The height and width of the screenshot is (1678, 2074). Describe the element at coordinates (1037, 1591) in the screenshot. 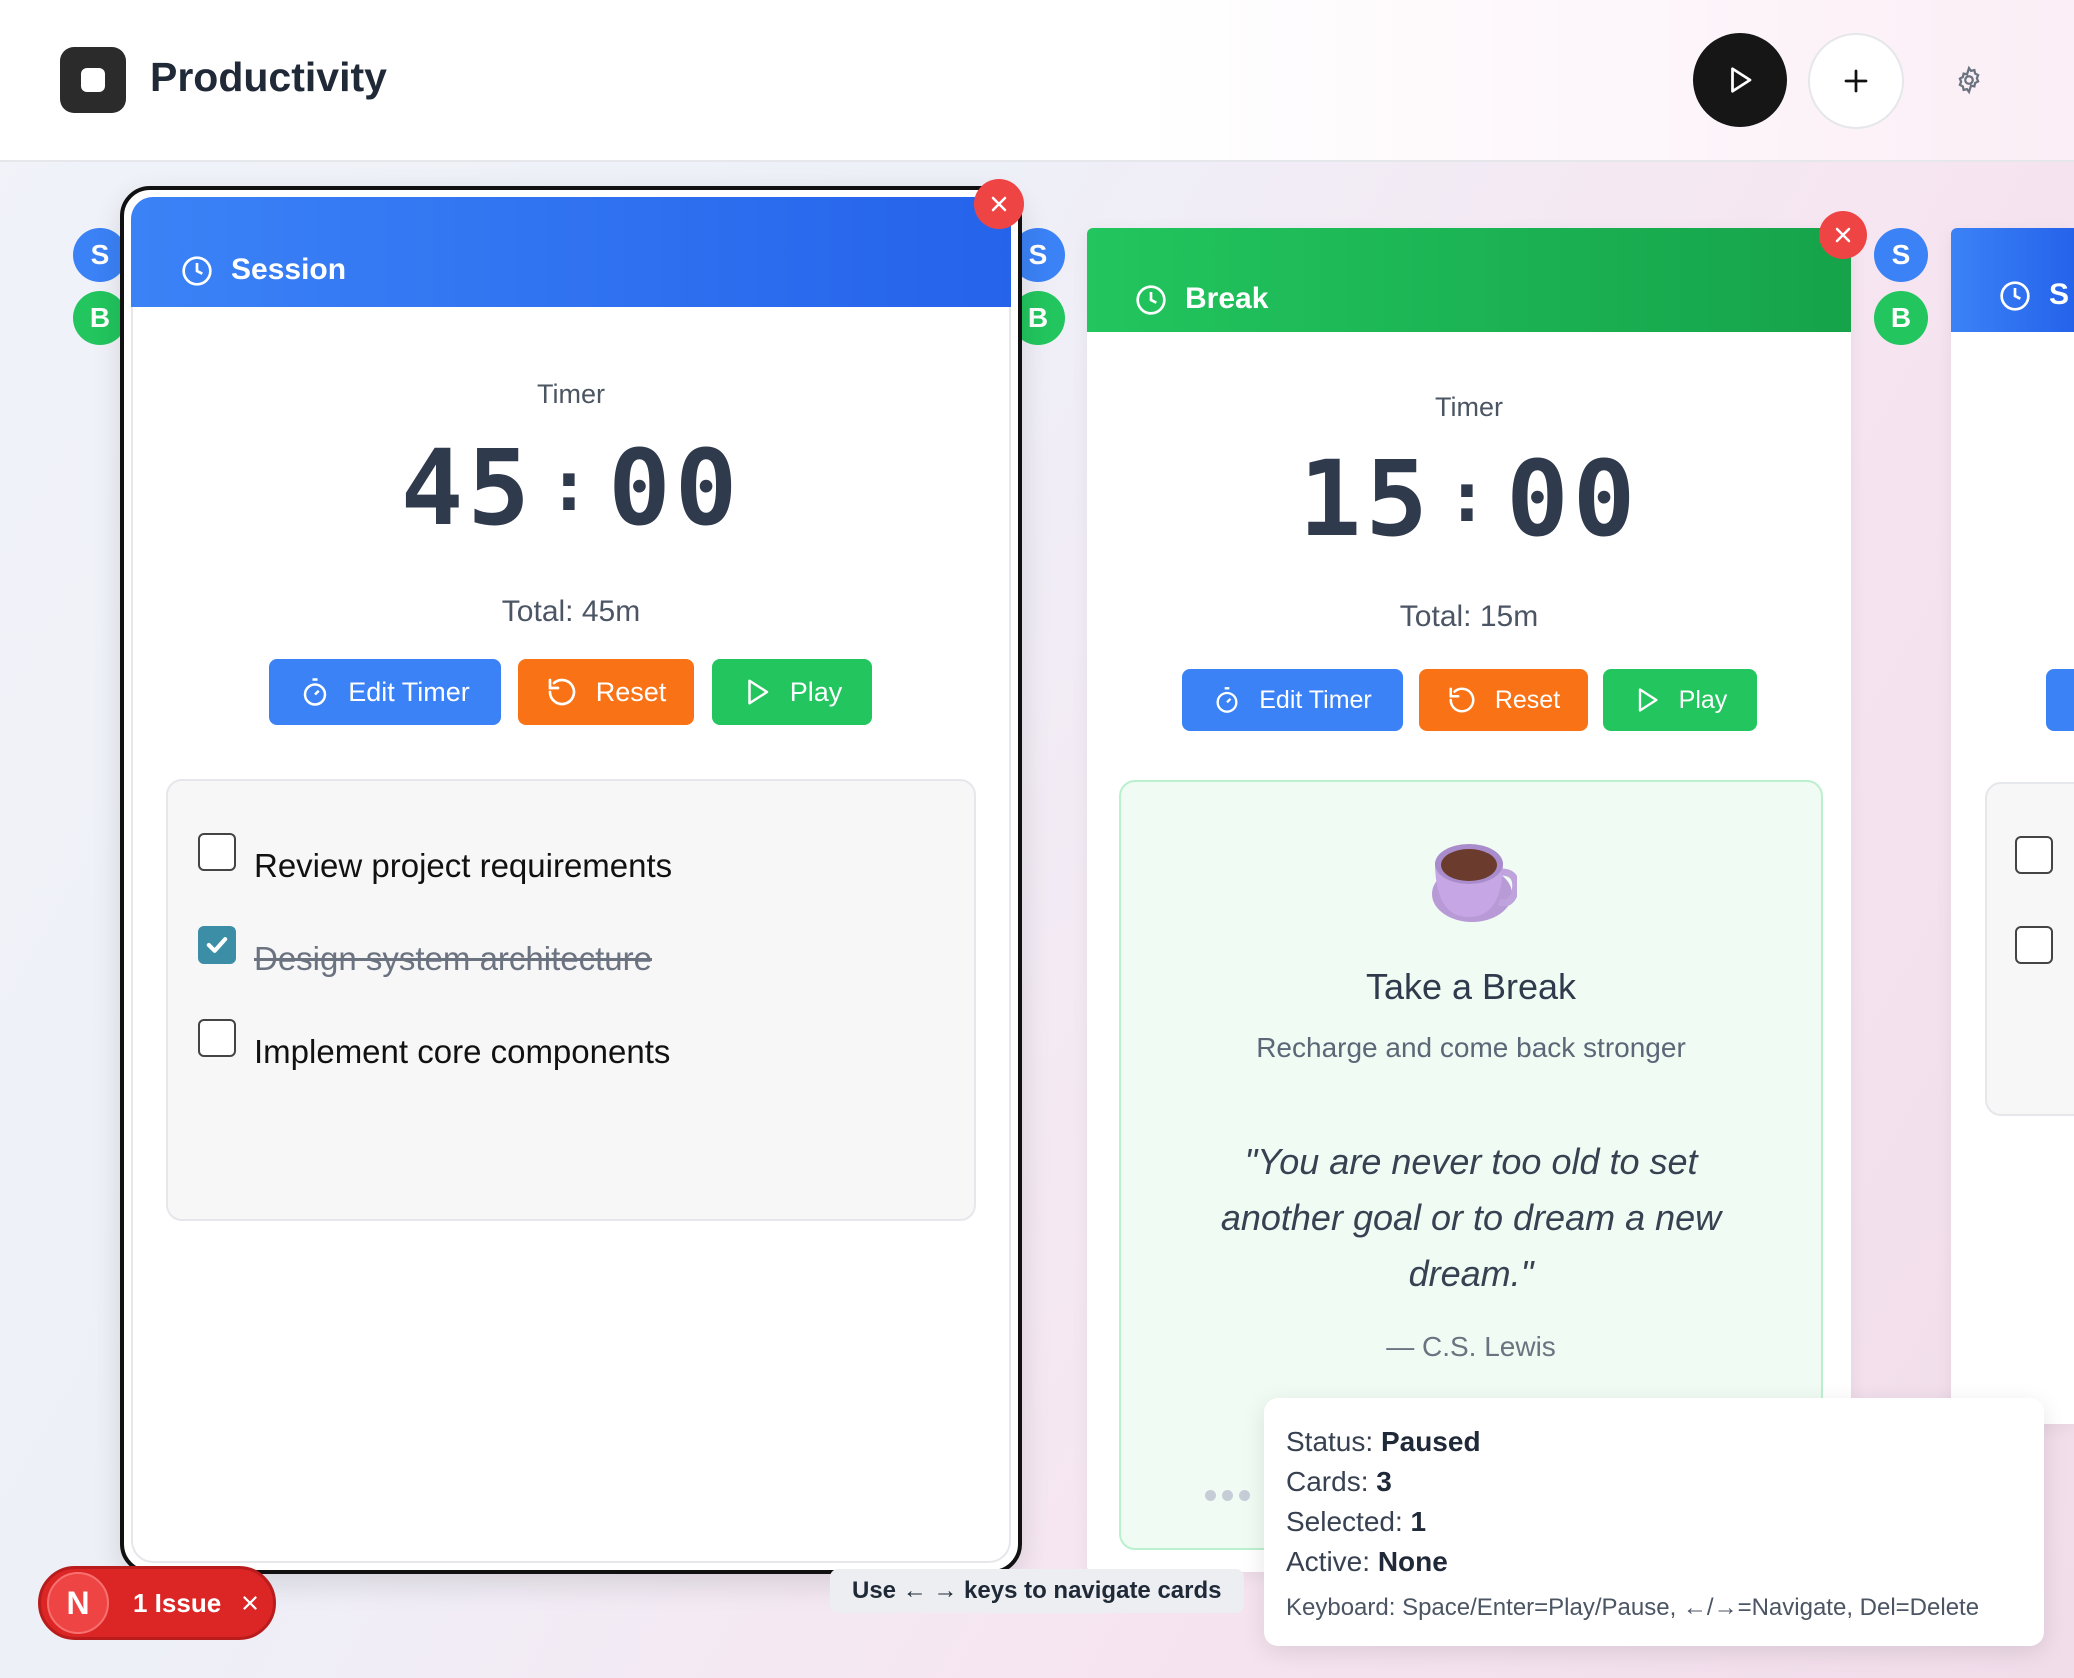

I see `keyboard-hint: Use ← → keys to navigate cards` at that location.